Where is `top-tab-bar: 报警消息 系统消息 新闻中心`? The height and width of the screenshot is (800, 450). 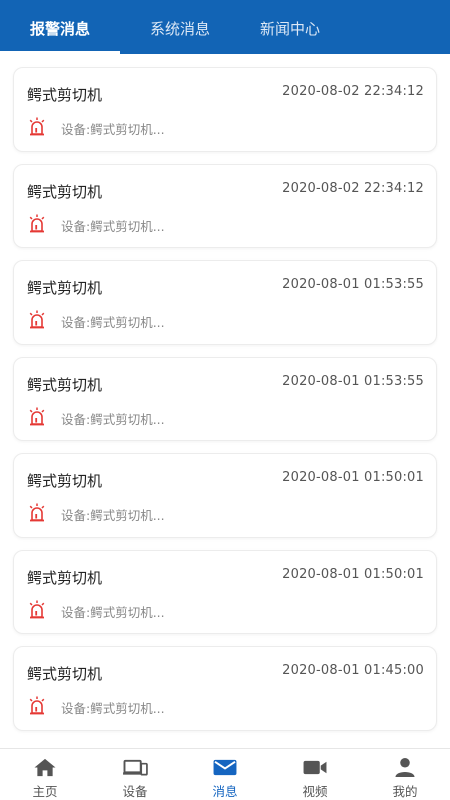
top-tab-bar: 报警消息 系统消息 新闻中心 is located at coordinates (225, 27).